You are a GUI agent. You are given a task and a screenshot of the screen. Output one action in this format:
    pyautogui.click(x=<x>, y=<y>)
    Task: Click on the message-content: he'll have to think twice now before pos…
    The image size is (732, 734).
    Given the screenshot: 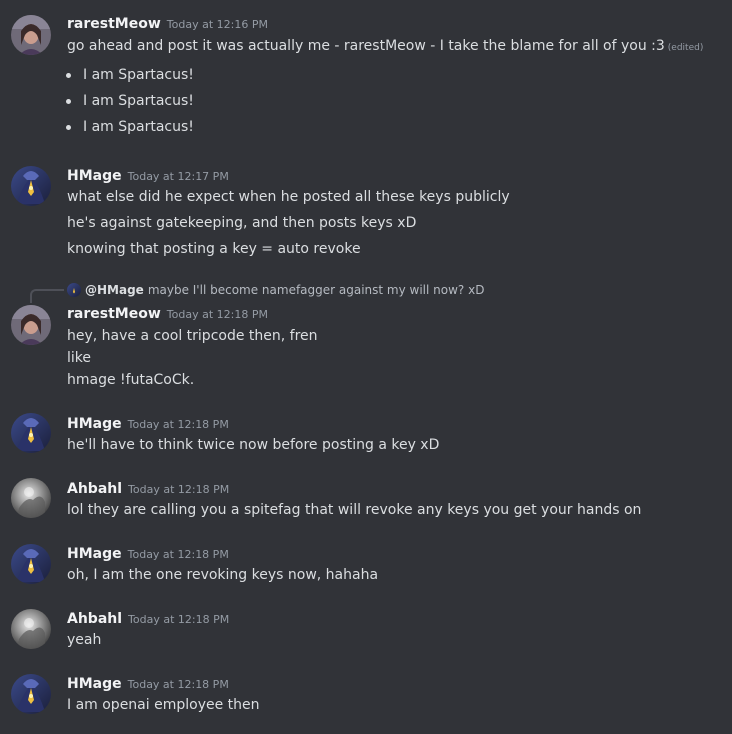 What is the action you would take?
    pyautogui.click(x=253, y=445)
    